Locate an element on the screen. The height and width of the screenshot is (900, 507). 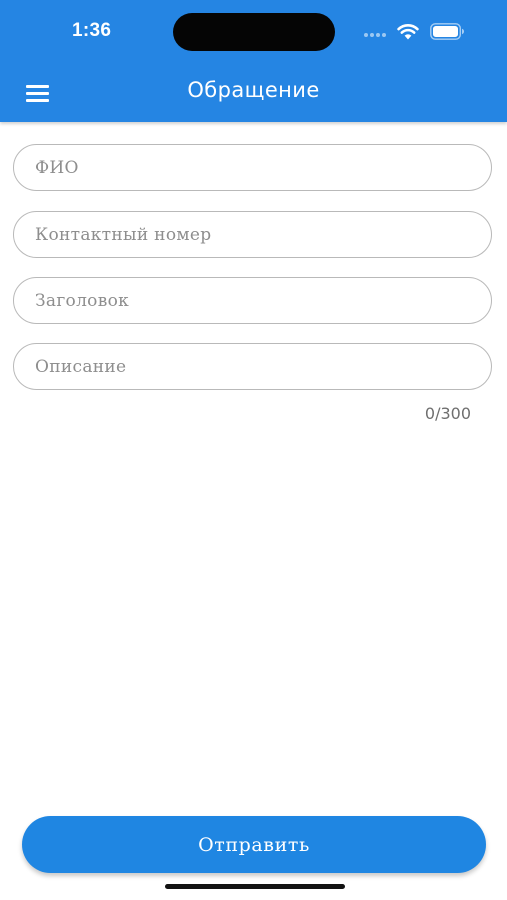
submit-button: Отправить is located at coordinates (254, 844).